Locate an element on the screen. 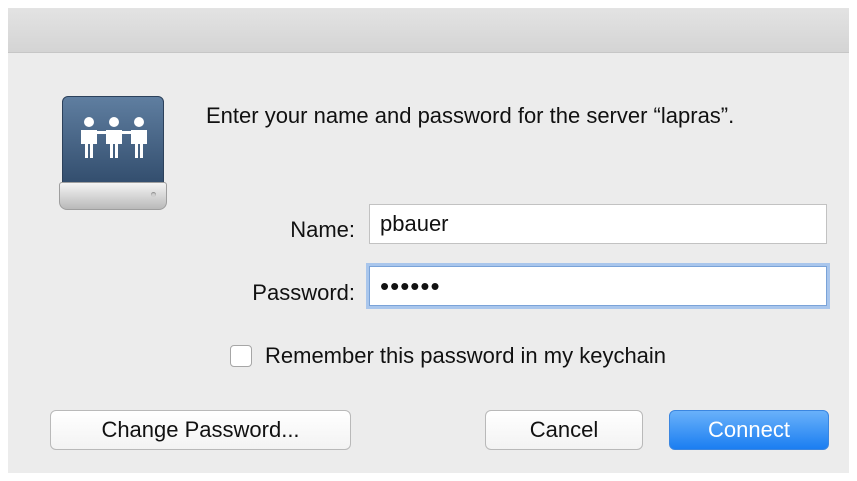 The width and height of the screenshot is (857, 481). password-field: •••••• is located at coordinates (598, 286).